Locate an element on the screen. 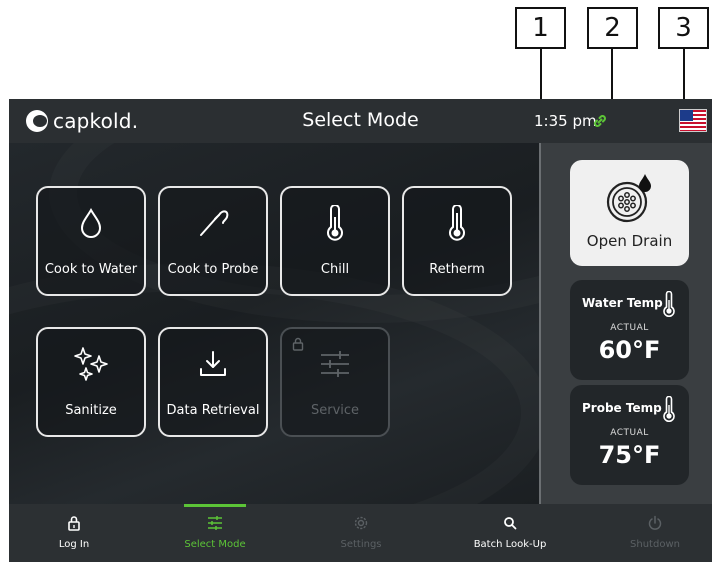 The image size is (721, 562). callout-2: 2 is located at coordinates (612, 28).